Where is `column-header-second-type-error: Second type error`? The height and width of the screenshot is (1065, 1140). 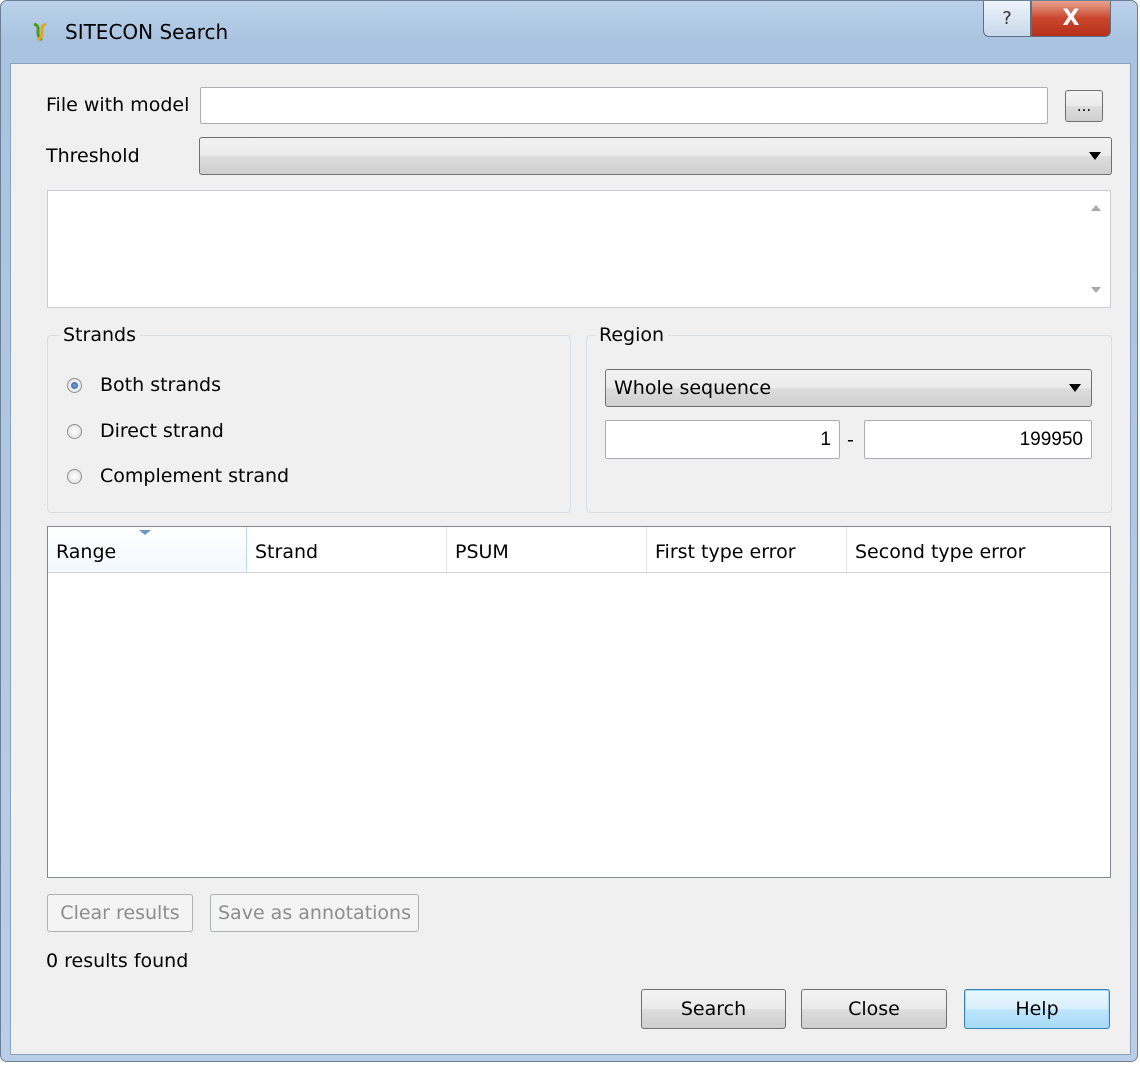 column-header-second-type-error: Second type error is located at coordinates (978, 549).